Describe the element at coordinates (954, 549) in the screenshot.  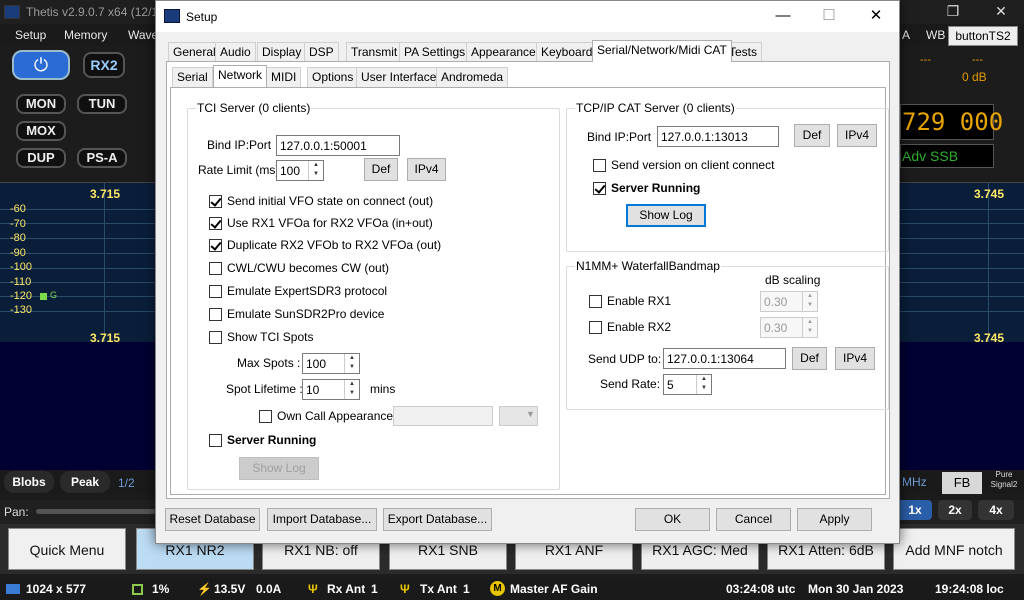
I see `add-mnf-notch-button: Add MNF notch` at that location.